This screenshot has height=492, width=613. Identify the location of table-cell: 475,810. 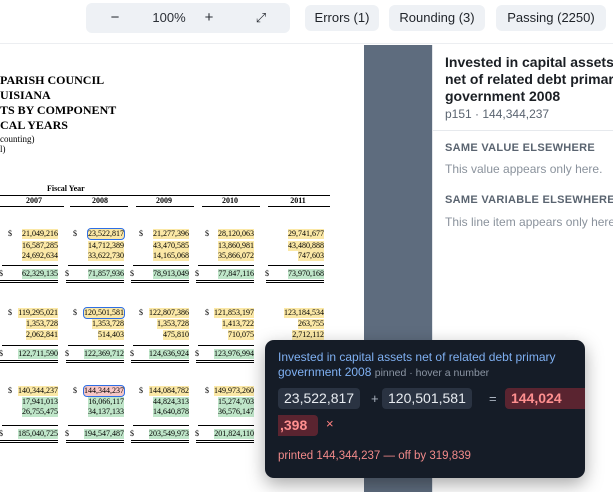
(176, 335).